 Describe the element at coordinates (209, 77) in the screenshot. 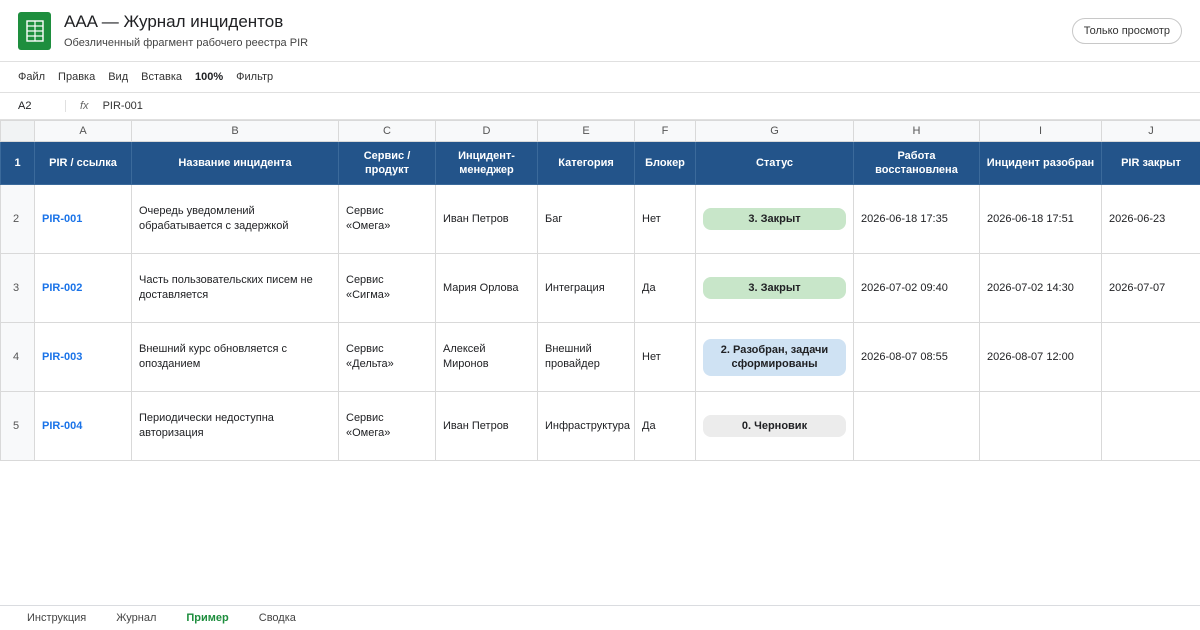

I see `zoom-level: 100%` at that location.